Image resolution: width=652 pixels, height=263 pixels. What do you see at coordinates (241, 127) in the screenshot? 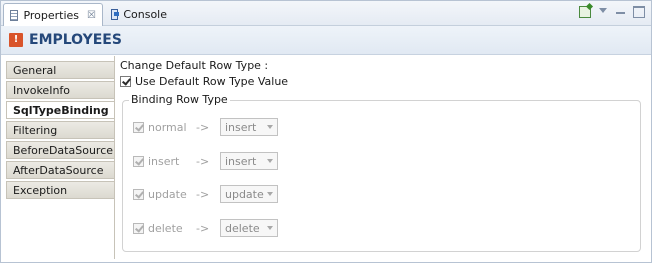
I see `normal-combo-value: insert` at bounding box center [241, 127].